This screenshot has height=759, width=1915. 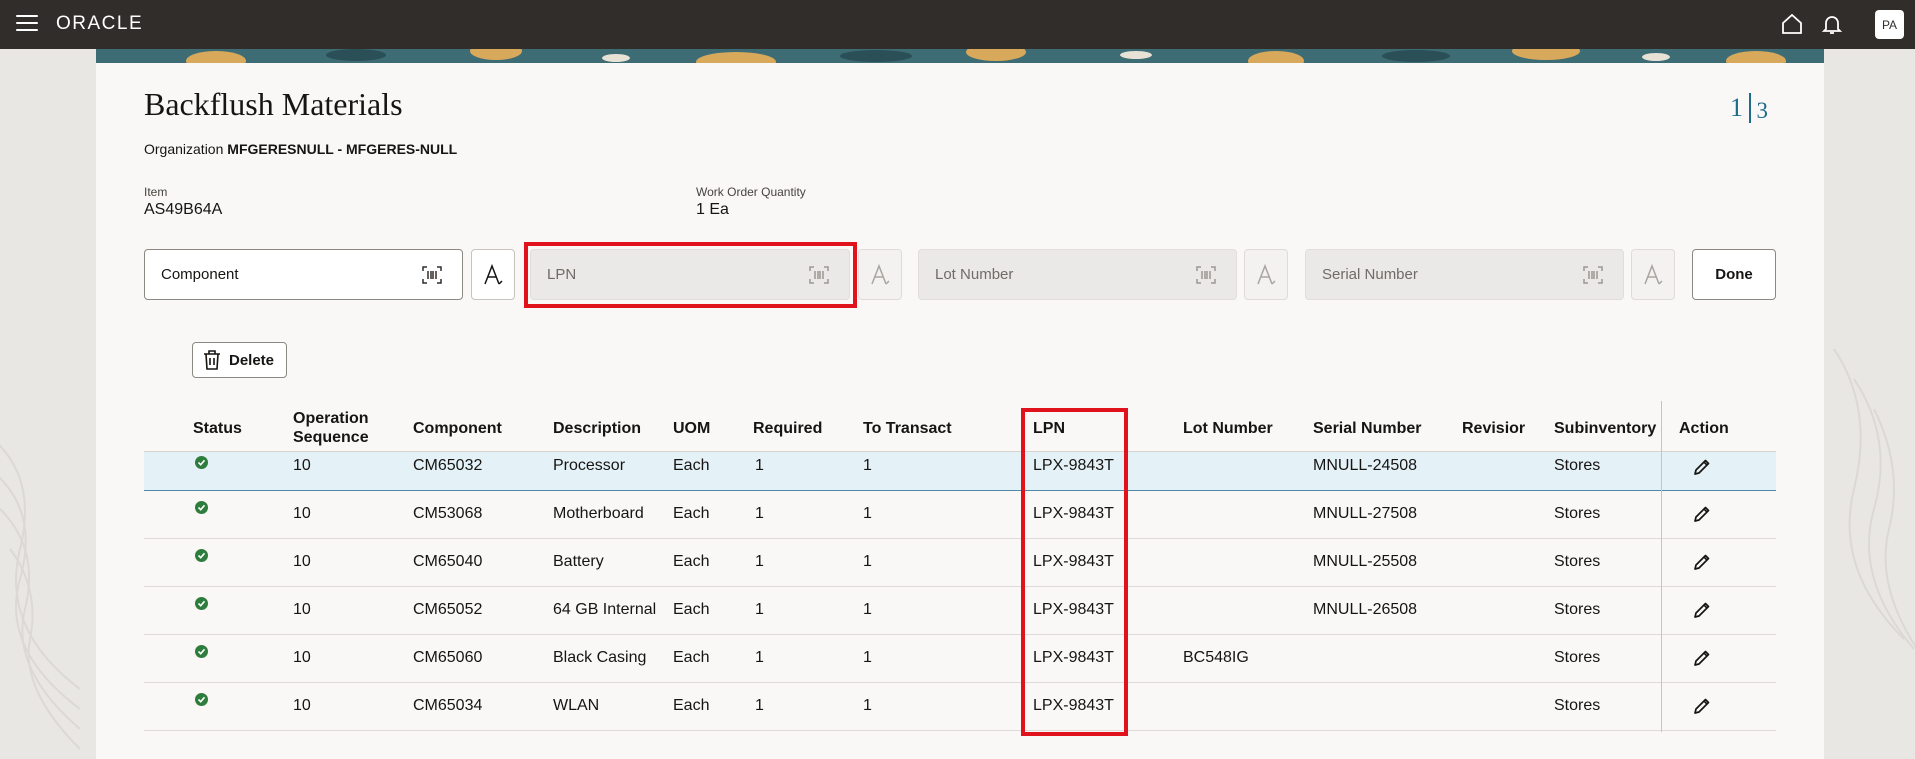 What do you see at coordinates (239, 360) in the screenshot?
I see `delete-button: Delete` at bounding box center [239, 360].